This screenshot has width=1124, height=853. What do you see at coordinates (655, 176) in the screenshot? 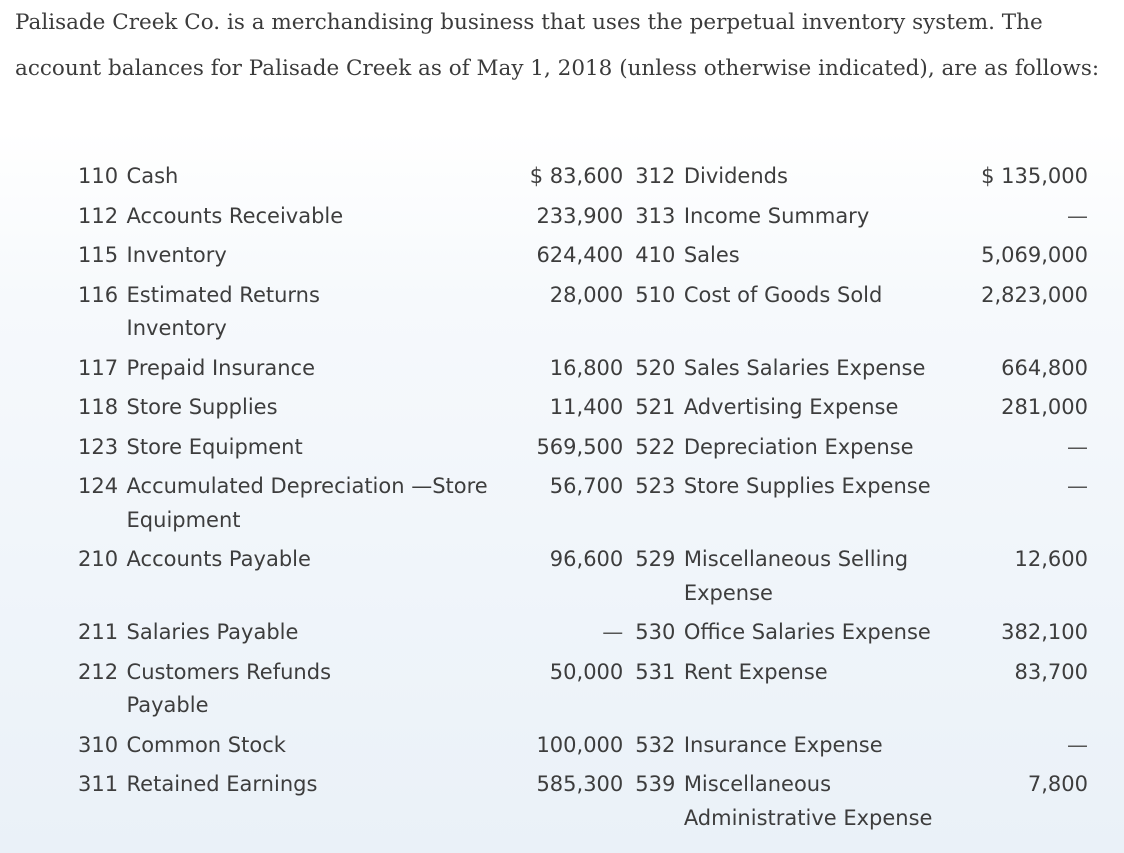
I see `account-number: 312` at bounding box center [655, 176].